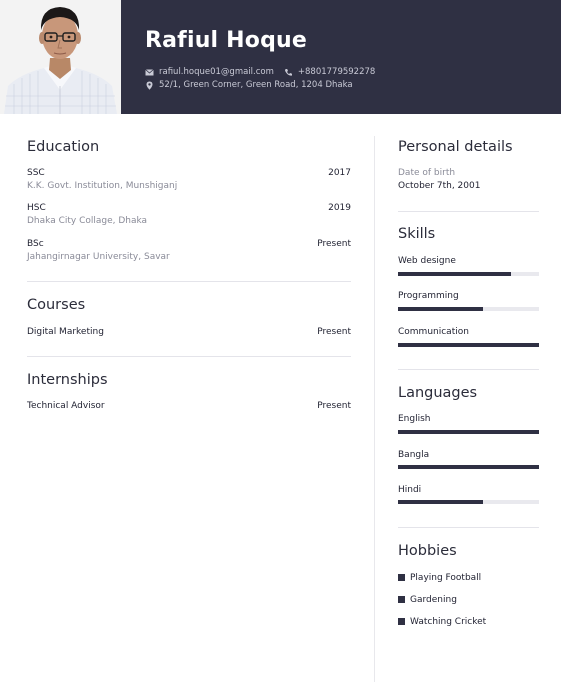 The width and height of the screenshot is (561, 682). I want to click on education-date: 2019, so click(339, 208).